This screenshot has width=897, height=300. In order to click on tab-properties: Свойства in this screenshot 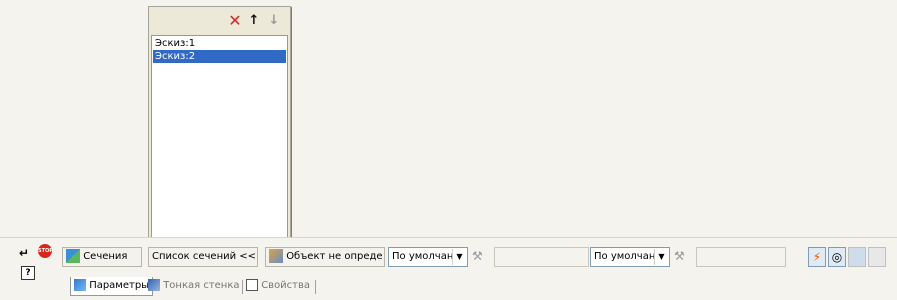, I will do `click(278, 286)`.